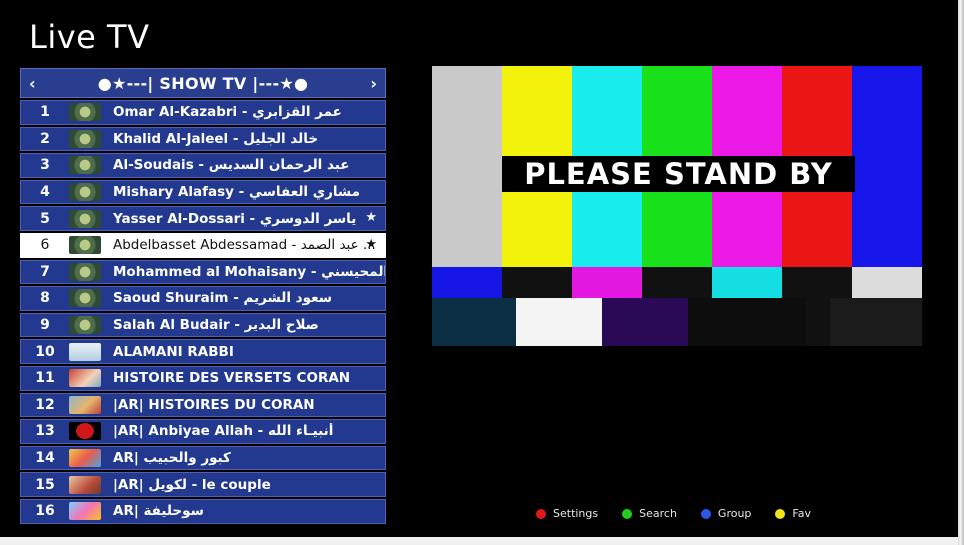 The height and width of the screenshot is (545, 964). Describe the element at coordinates (678, 174) in the screenshot. I see `standby-overlay-text: PLEASE STAND BY` at that location.